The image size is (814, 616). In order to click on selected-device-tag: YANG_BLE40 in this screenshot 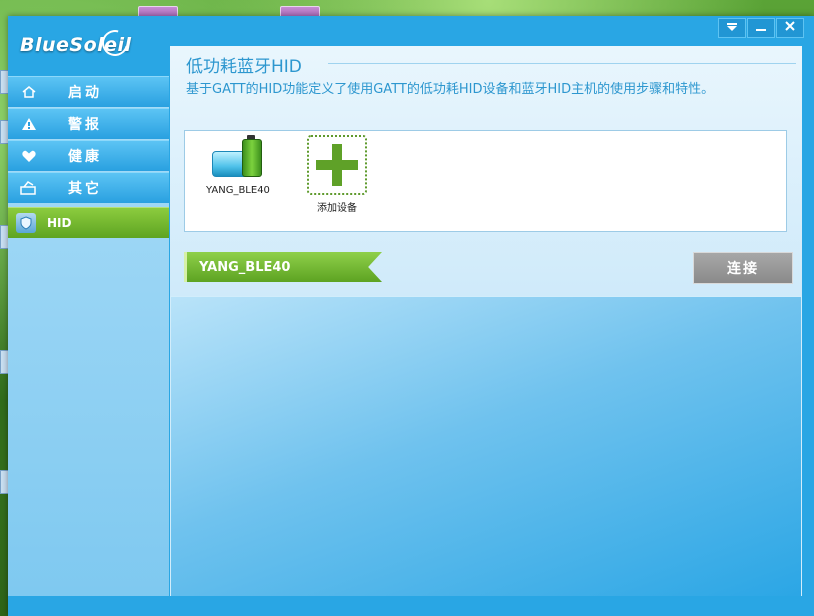, I will do `click(283, 267)`.